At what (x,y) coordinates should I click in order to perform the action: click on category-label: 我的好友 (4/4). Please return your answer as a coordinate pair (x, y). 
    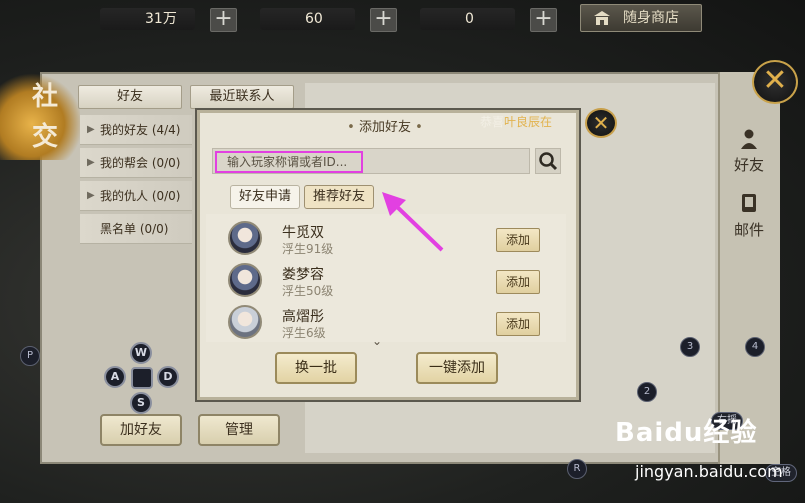
    Looking at the image, I should click on (140, 130).